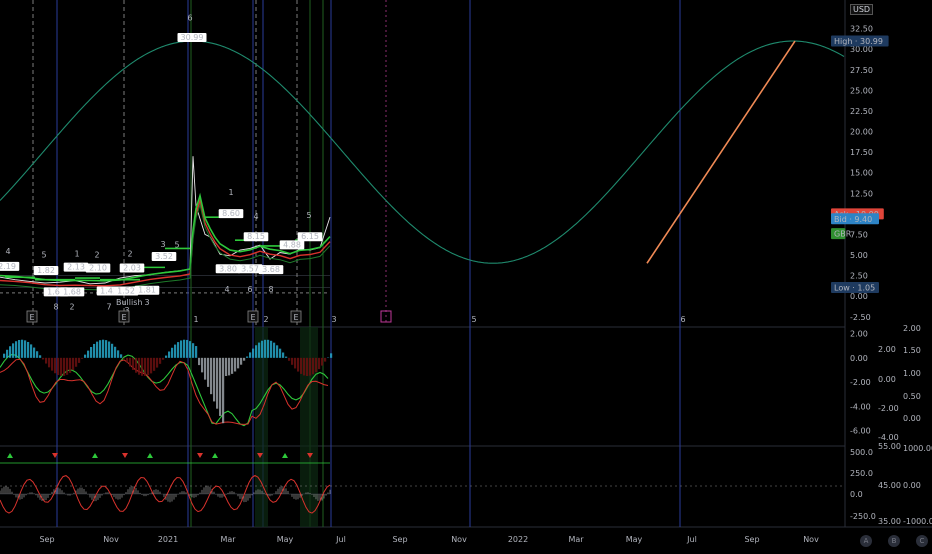  I want to click on price-label: 1.82, so click(46, 270).